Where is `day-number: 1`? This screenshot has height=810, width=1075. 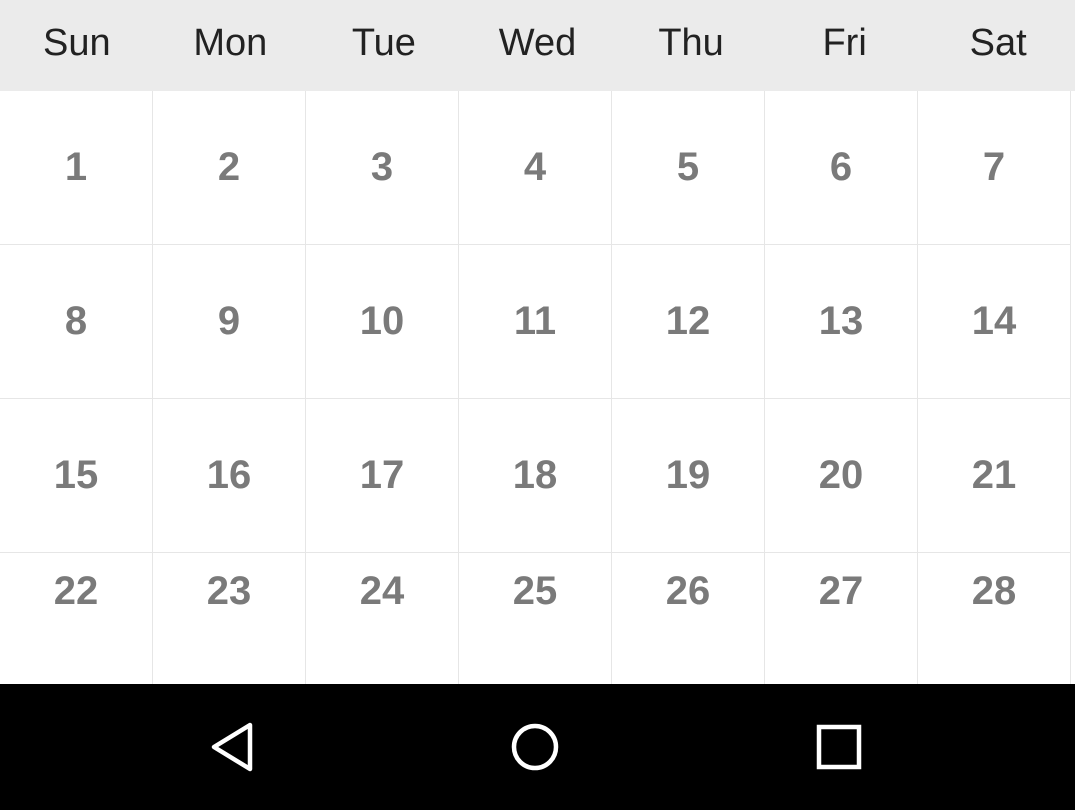 day-number: 1 is located at coordinates (76, 167).